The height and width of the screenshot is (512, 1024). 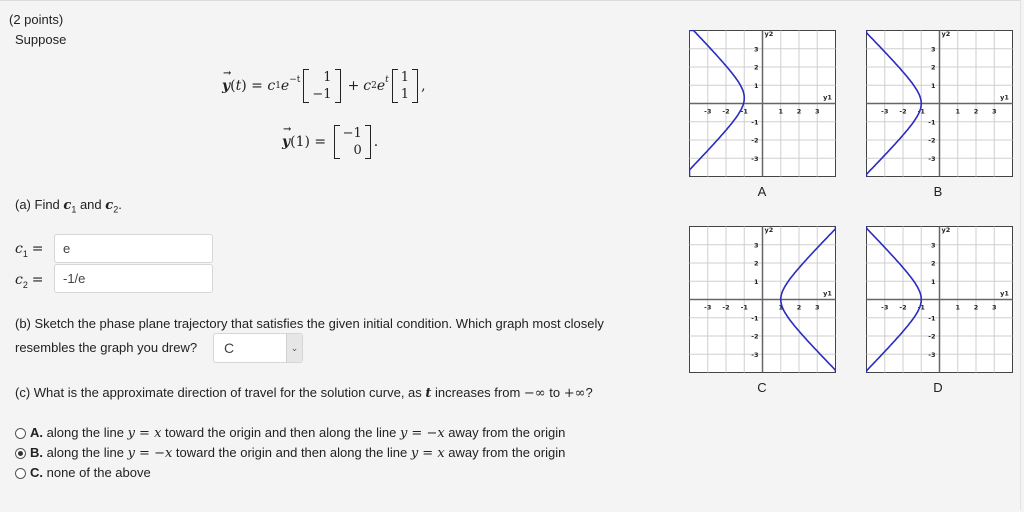 I want to click on points-label: (2 points), so click(x=36, y=19).